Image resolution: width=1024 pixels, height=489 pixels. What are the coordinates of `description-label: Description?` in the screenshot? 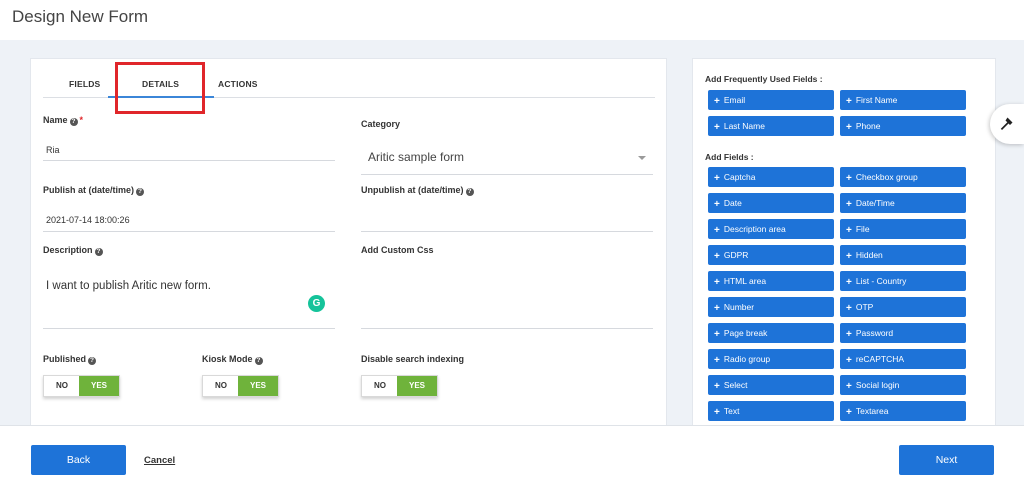 It's located at (73, 250).